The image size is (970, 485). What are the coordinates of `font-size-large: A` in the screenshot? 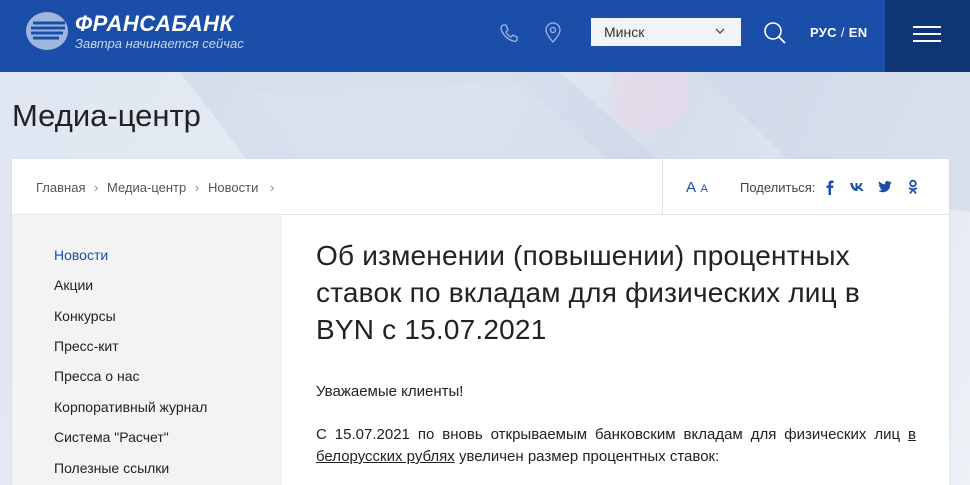 It's located at (691, 187).